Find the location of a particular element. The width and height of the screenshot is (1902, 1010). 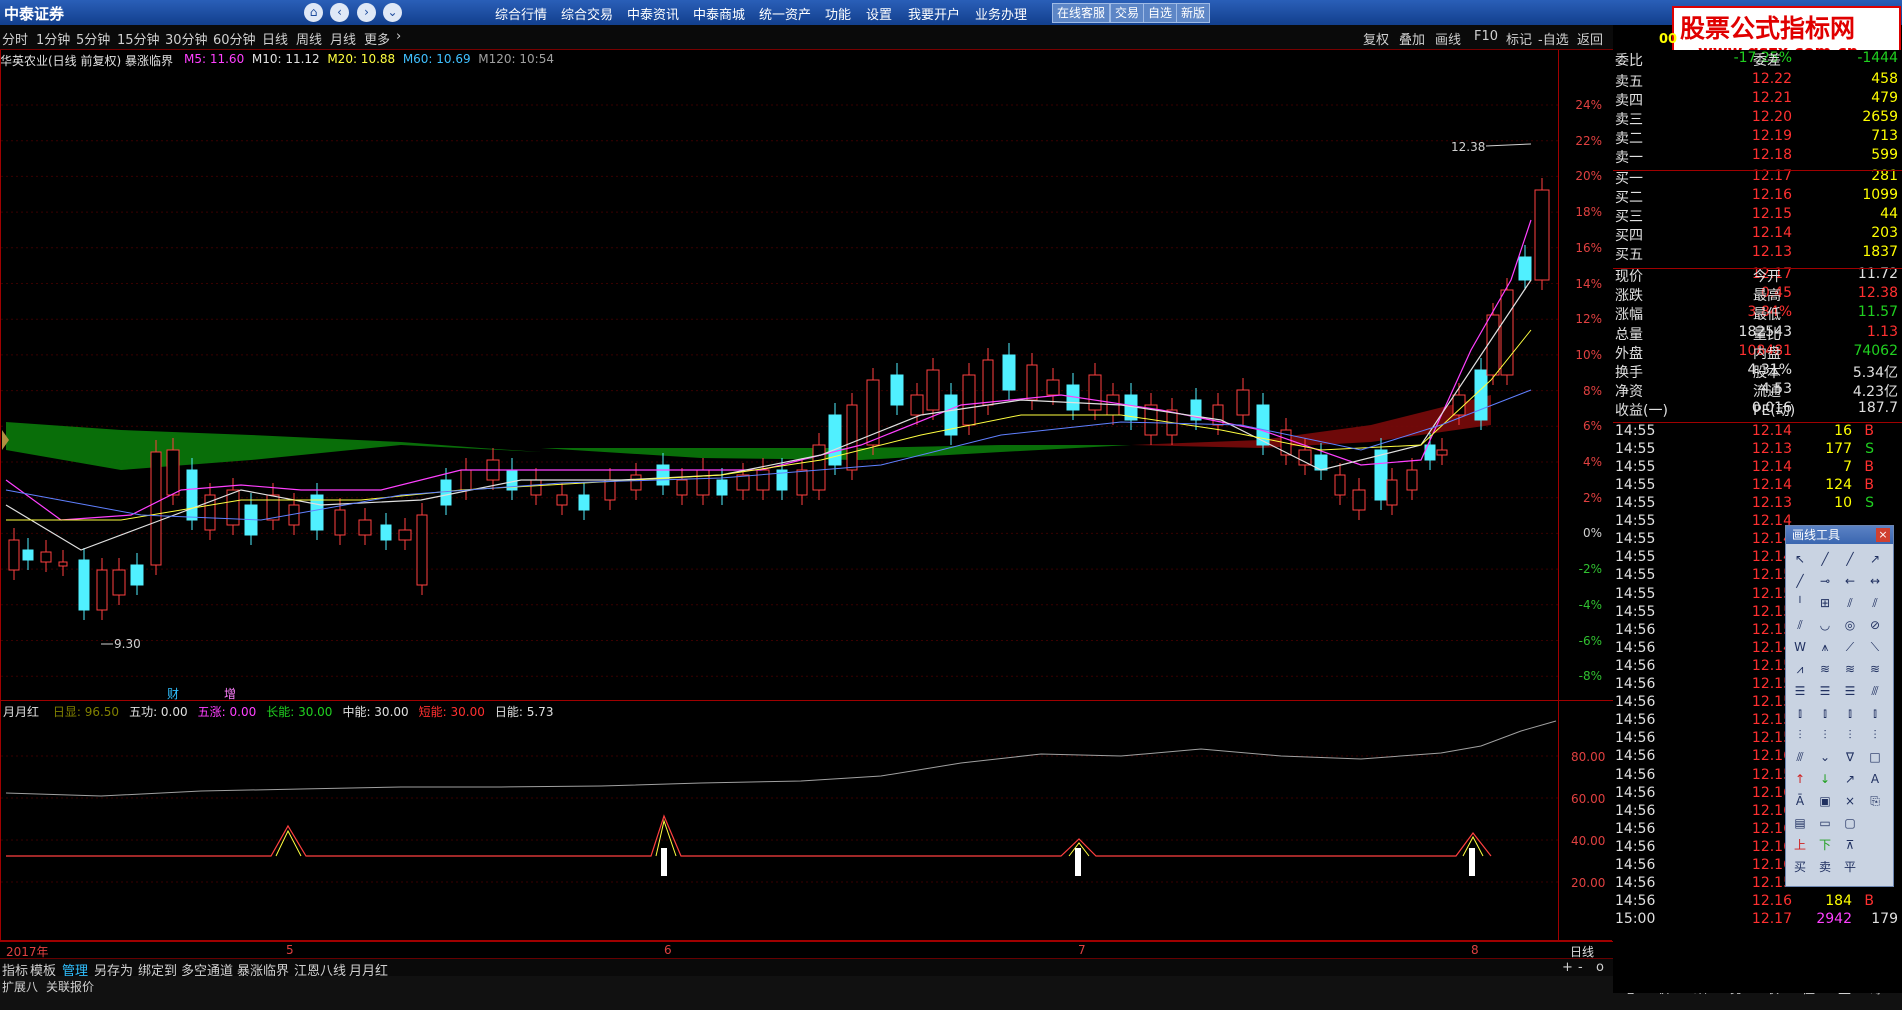

menu-assets: 统一资产 is located at coordinates (785, 13).